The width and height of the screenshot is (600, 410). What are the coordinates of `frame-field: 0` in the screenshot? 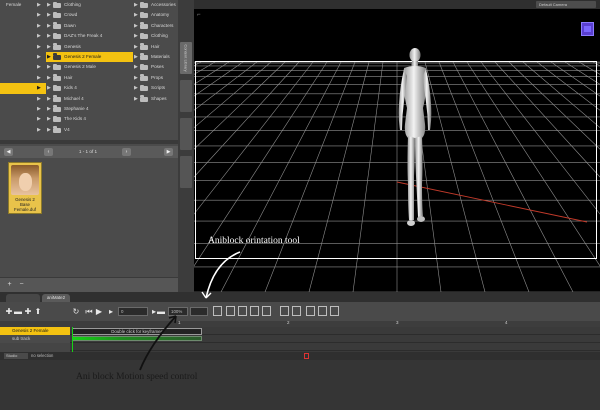 It's located at (133, 311).